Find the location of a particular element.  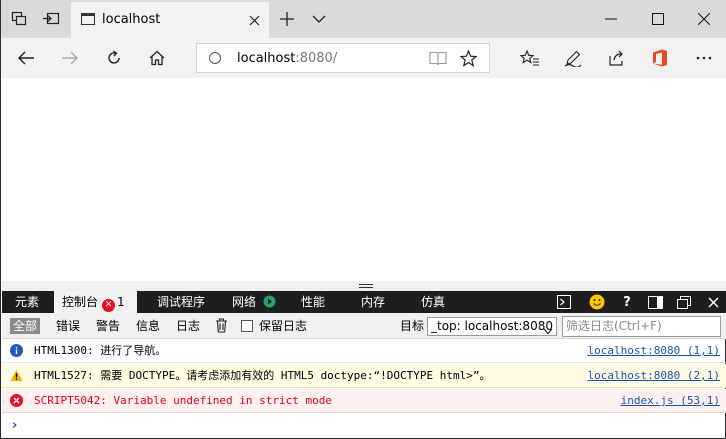

tab-elements: 元素 is located at coordinates (27, 302).